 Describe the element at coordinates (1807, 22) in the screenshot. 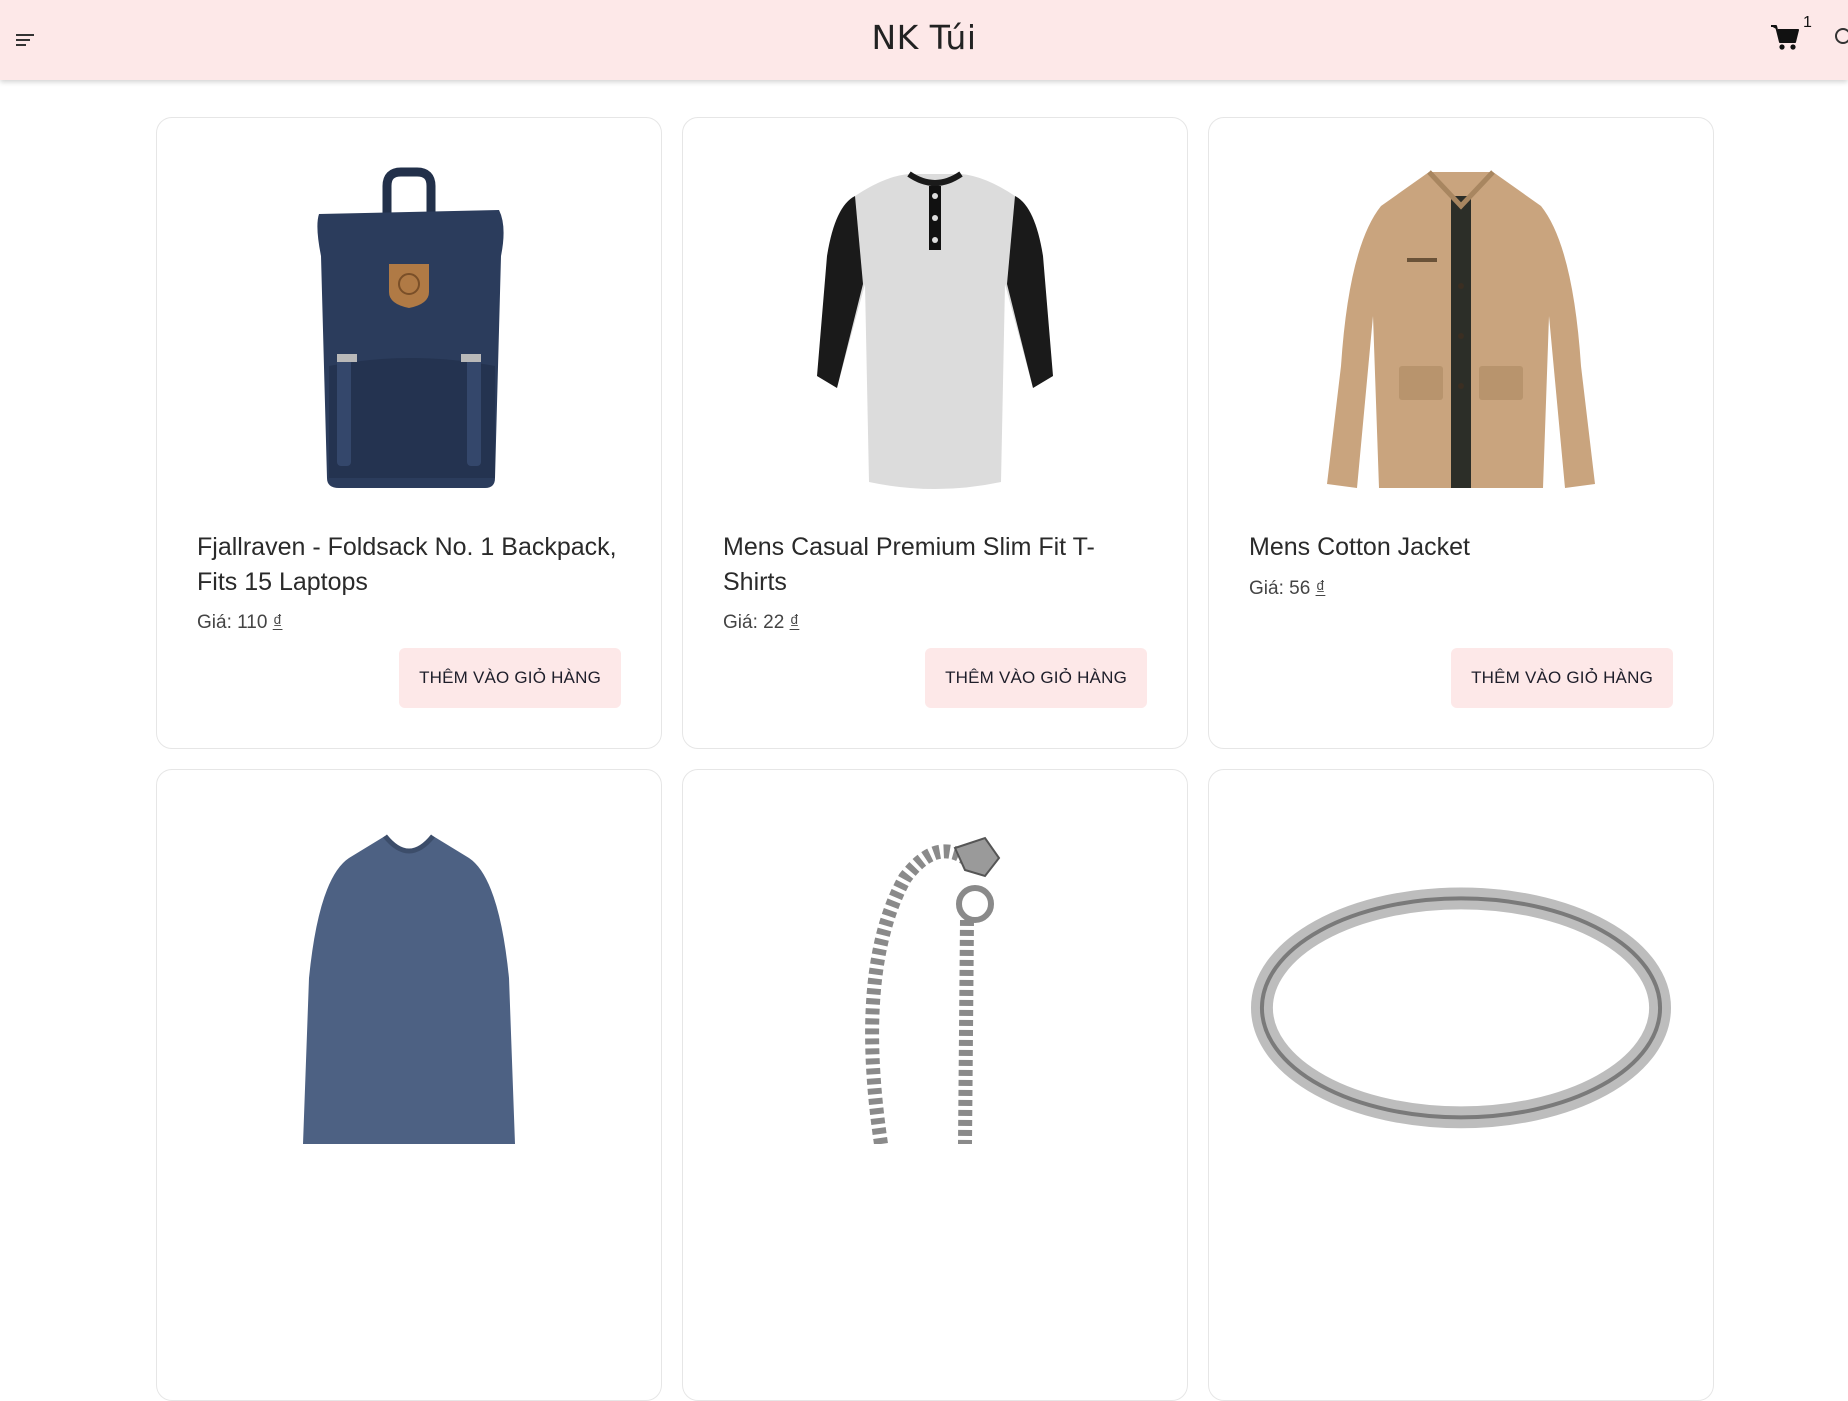

I see `cart-count-badge: 1` at that location.